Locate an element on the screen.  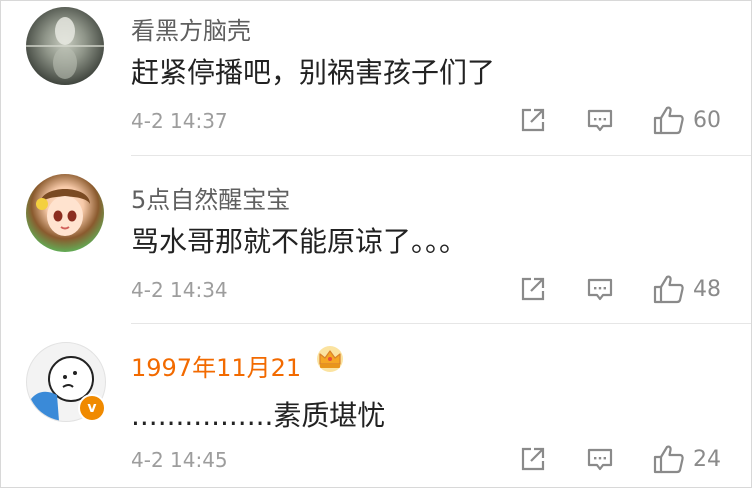
comment-username: 1997年11月21 is located at coordinates (216, 365).